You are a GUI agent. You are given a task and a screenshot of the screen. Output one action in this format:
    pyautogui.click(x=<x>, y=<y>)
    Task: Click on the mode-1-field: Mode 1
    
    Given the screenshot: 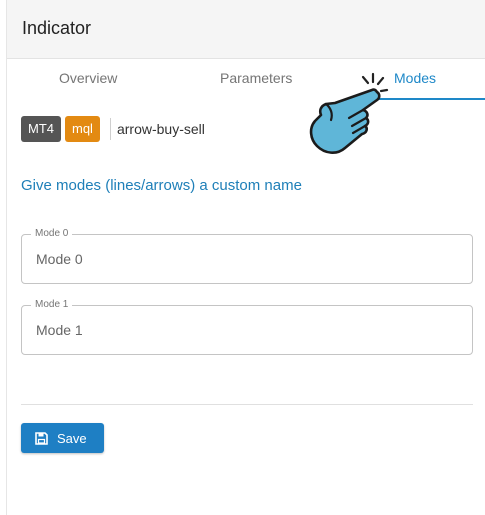 What is the action you would take?
    pyautogui.click(x=247, y=327)
    